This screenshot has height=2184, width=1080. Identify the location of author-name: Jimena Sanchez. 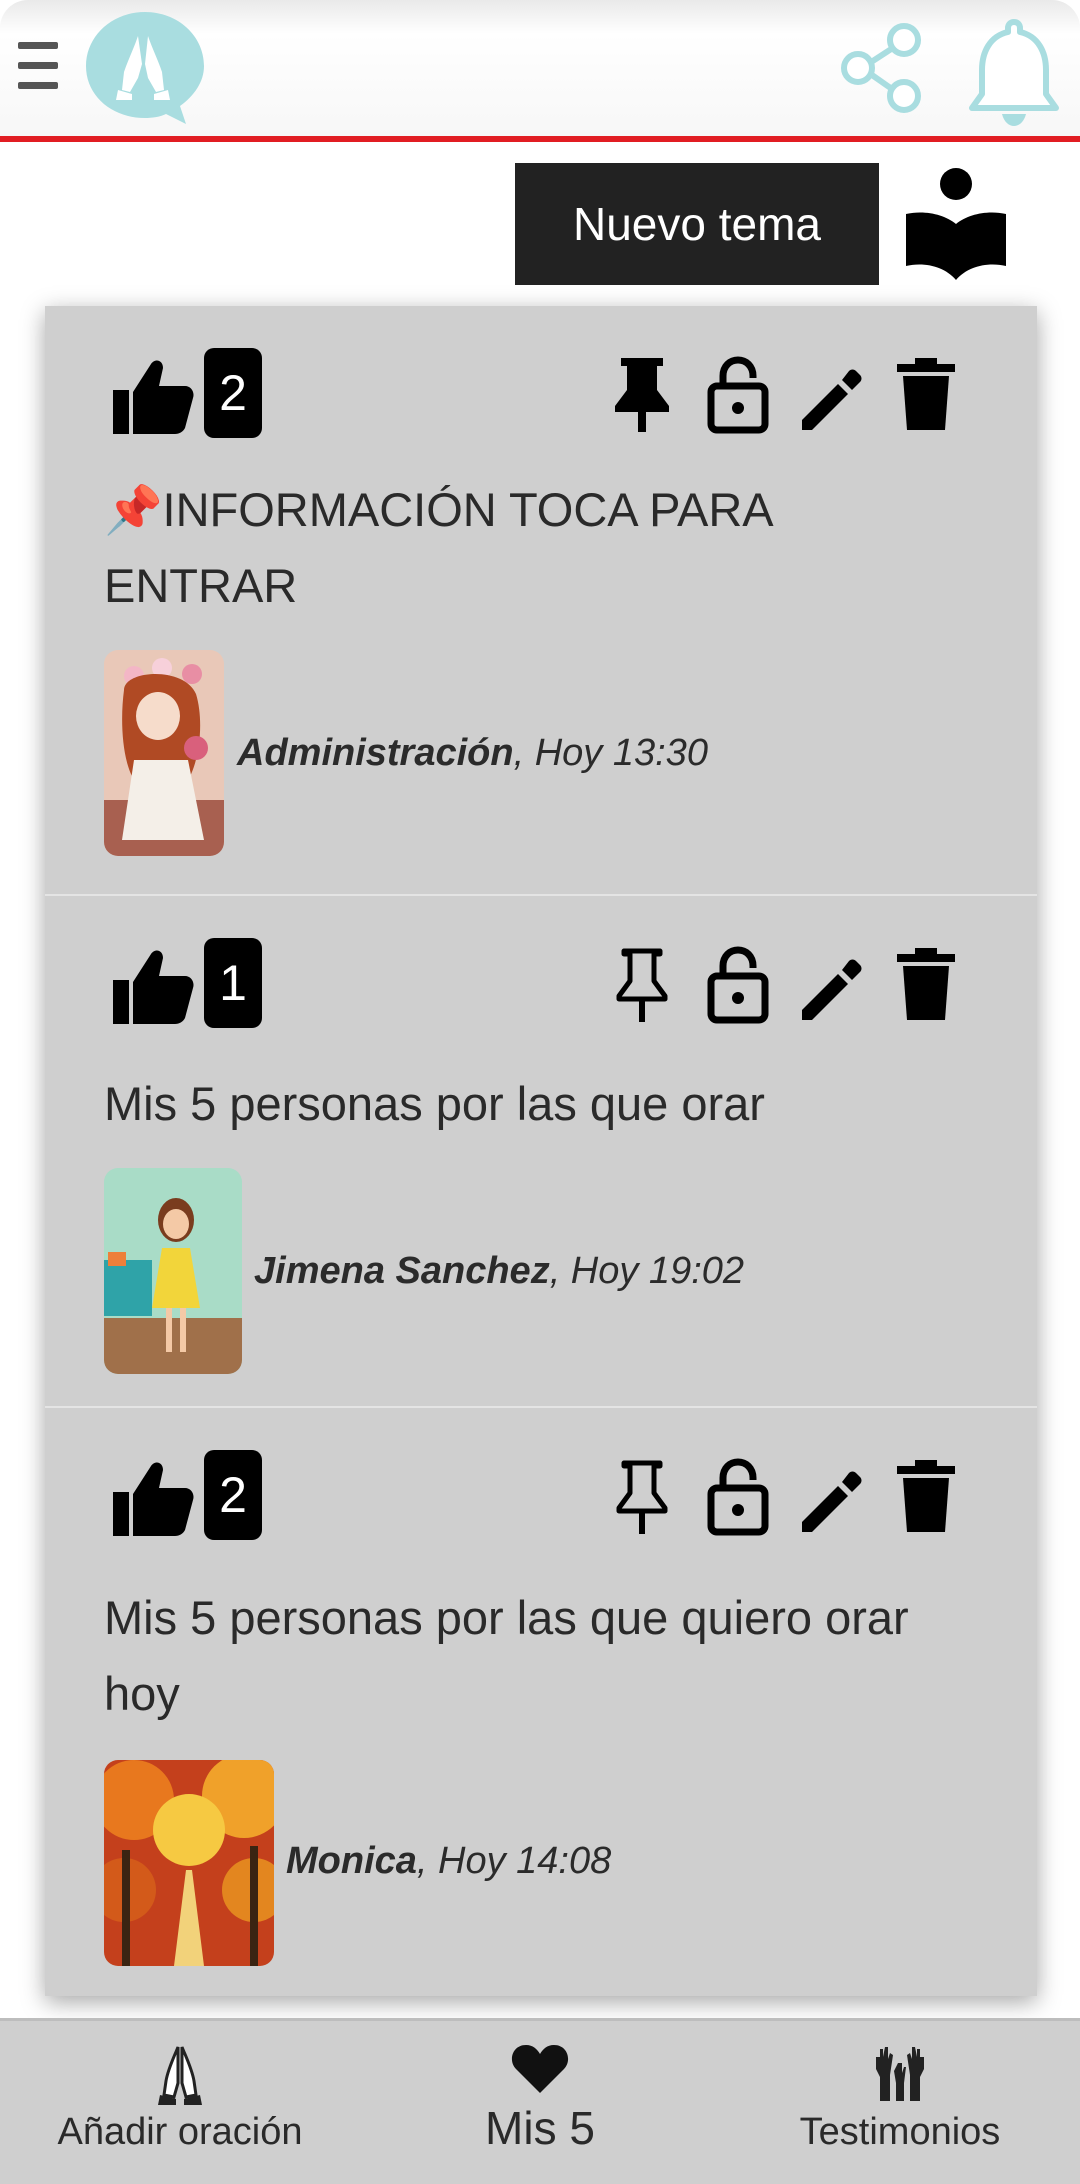
(402, 1271).